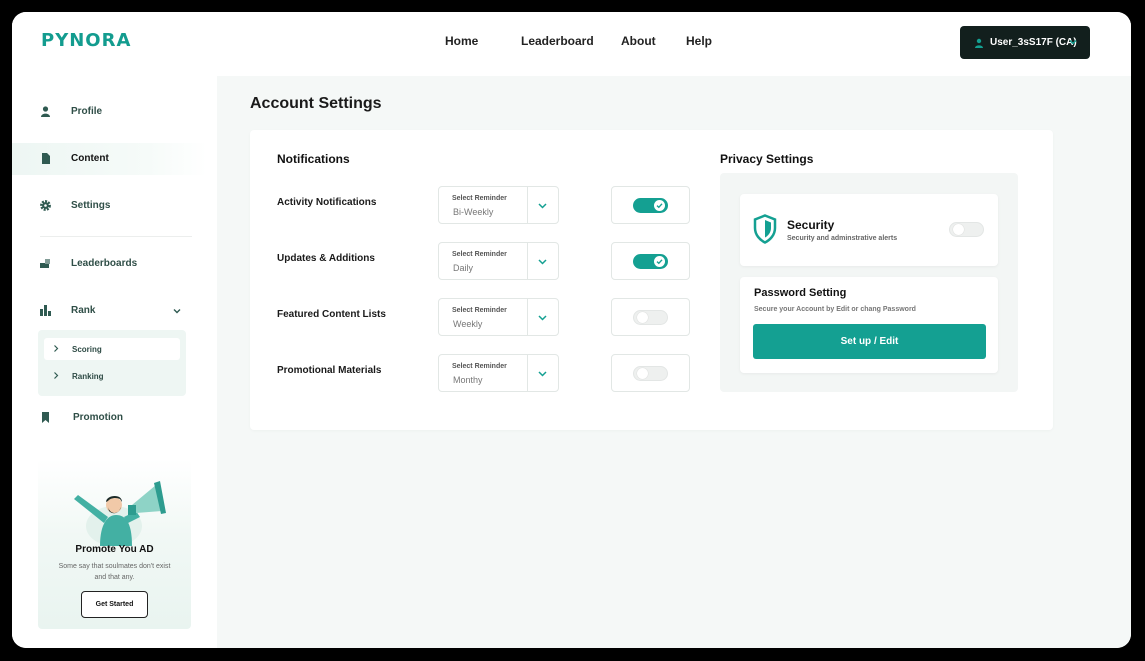 The height and width of the screenshot is (661, 1145). What do you see at coordinates (327, 202) in the screenshot?
I see `notification-label: Activity Notifications` at bounding box center [327, 202].